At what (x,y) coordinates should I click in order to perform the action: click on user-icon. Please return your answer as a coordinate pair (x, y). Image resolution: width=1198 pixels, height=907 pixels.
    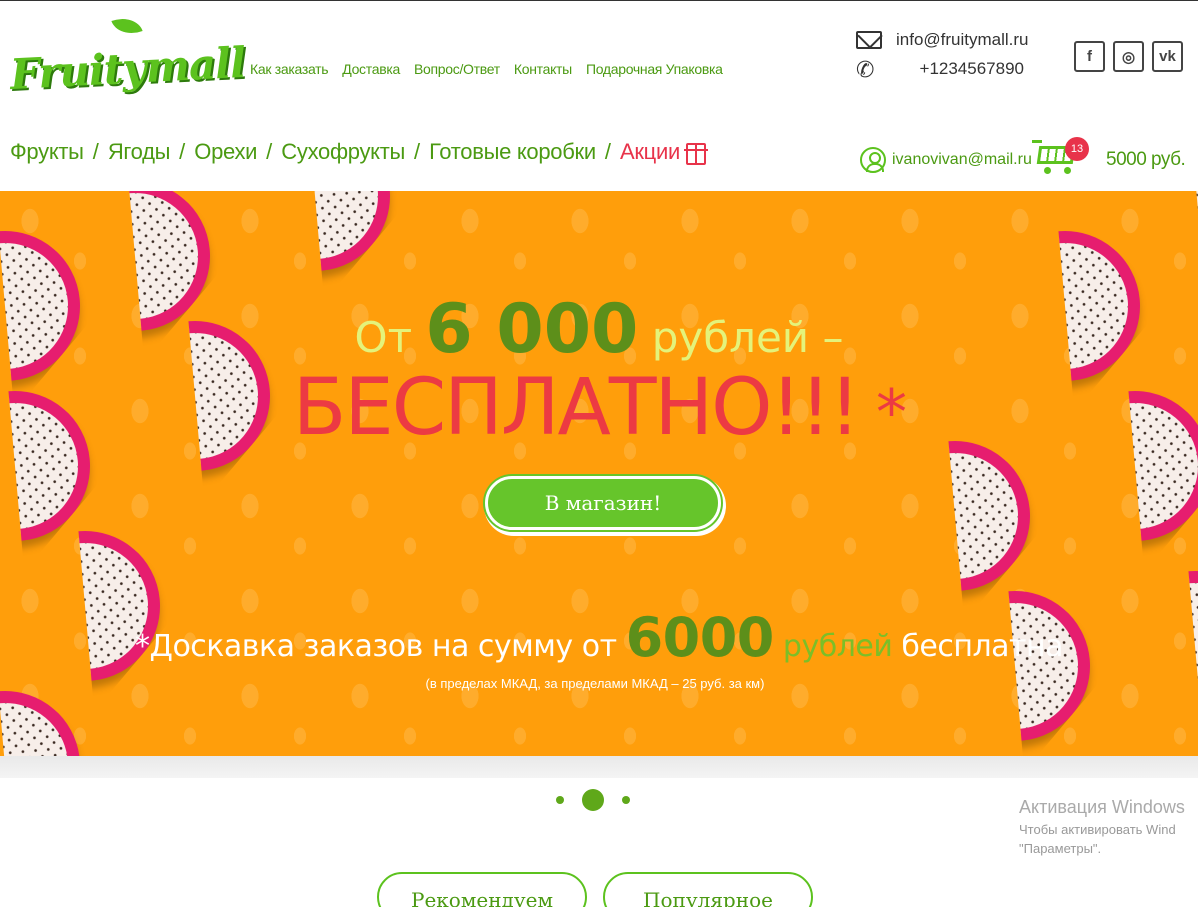
    Looking at the image, I should click on (873, 160).